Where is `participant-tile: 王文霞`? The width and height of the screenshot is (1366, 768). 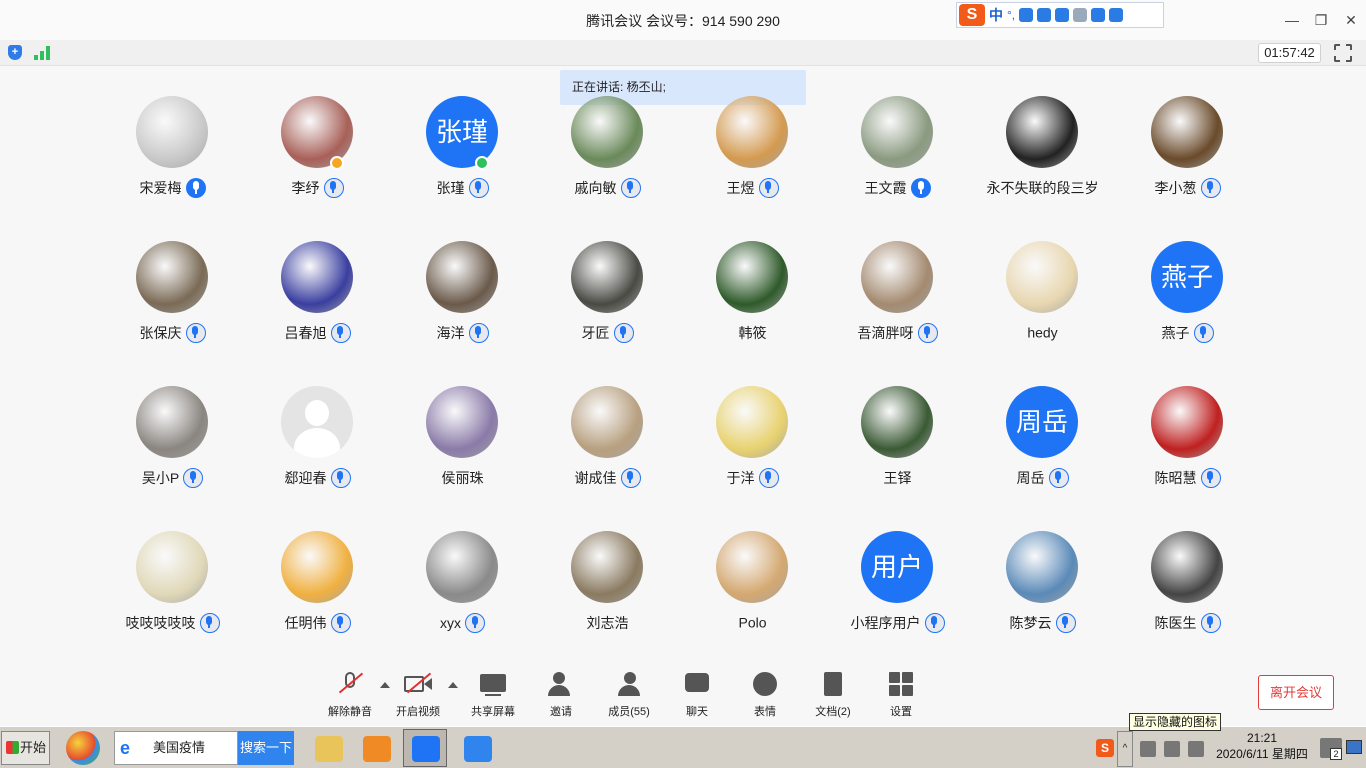
participant-tile: 王文霞 is located at coordinates (897, 168).